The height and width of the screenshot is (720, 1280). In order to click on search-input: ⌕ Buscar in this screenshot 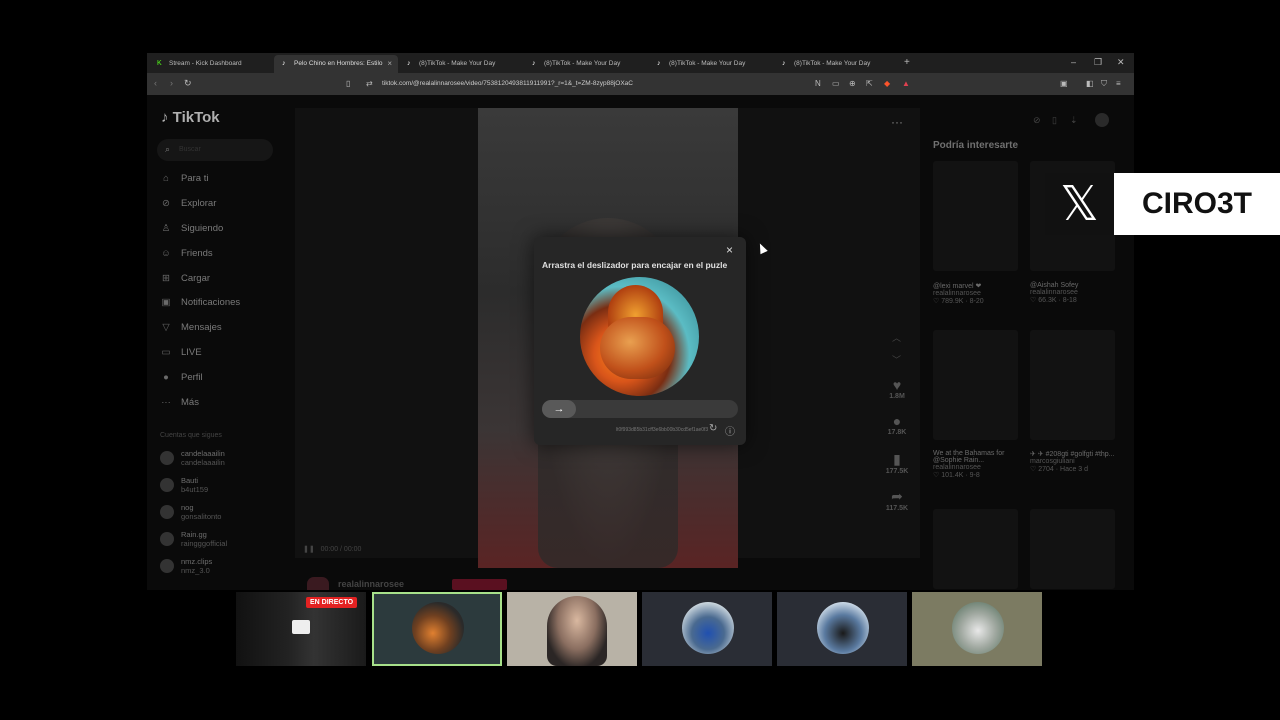, I will do `click(215, 150)`.